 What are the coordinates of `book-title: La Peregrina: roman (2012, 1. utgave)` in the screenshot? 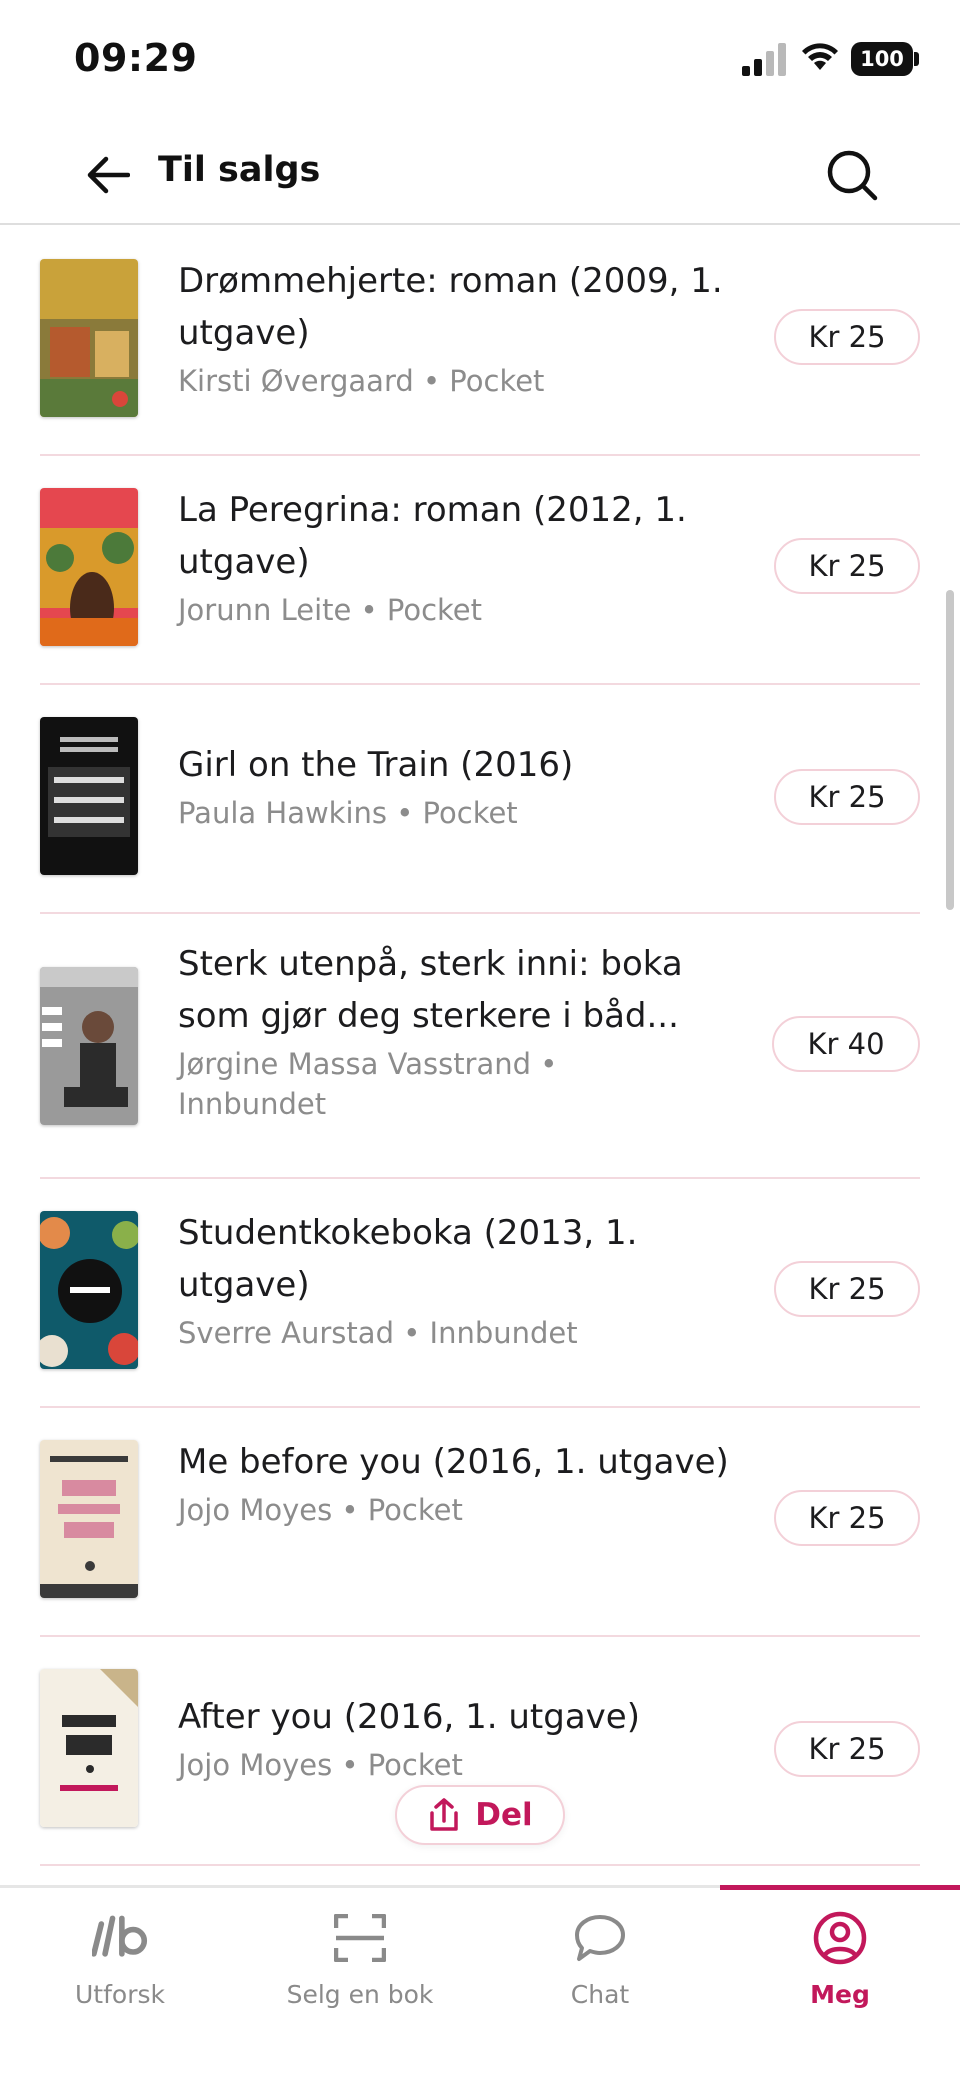 It's located at (432, 536).